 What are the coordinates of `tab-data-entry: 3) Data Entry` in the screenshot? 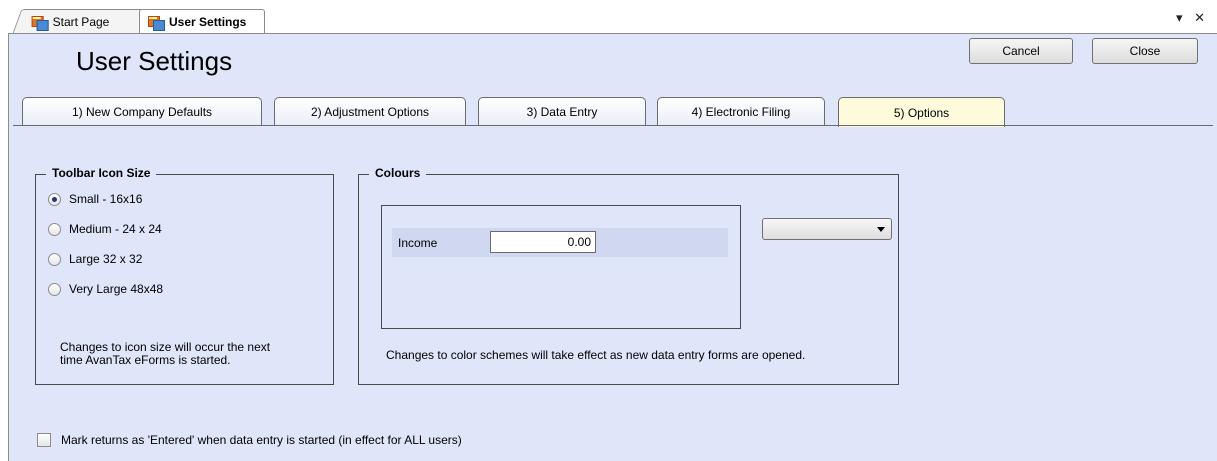 It's located at (562, 111).